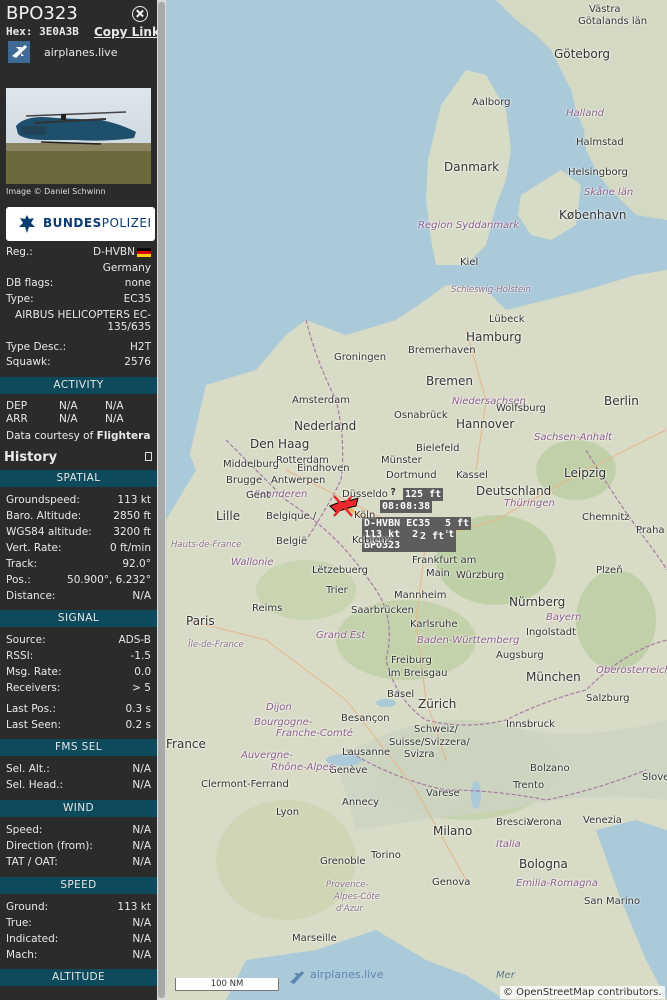  I want to click on german-flag-icon, so click(144, 252).